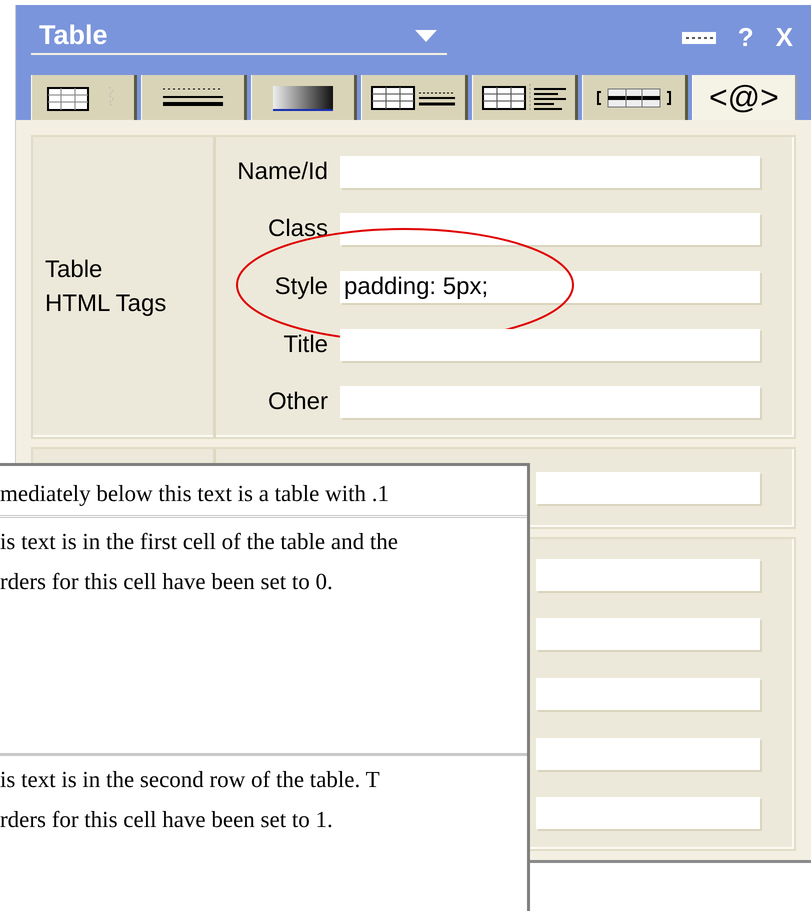 This screenshot has height=911, width=811. What do you see at coordinates (190, 780) in the screenshot?
I see `document-text: is text is in the second row of the table. T` at bounding box center [190, 780].